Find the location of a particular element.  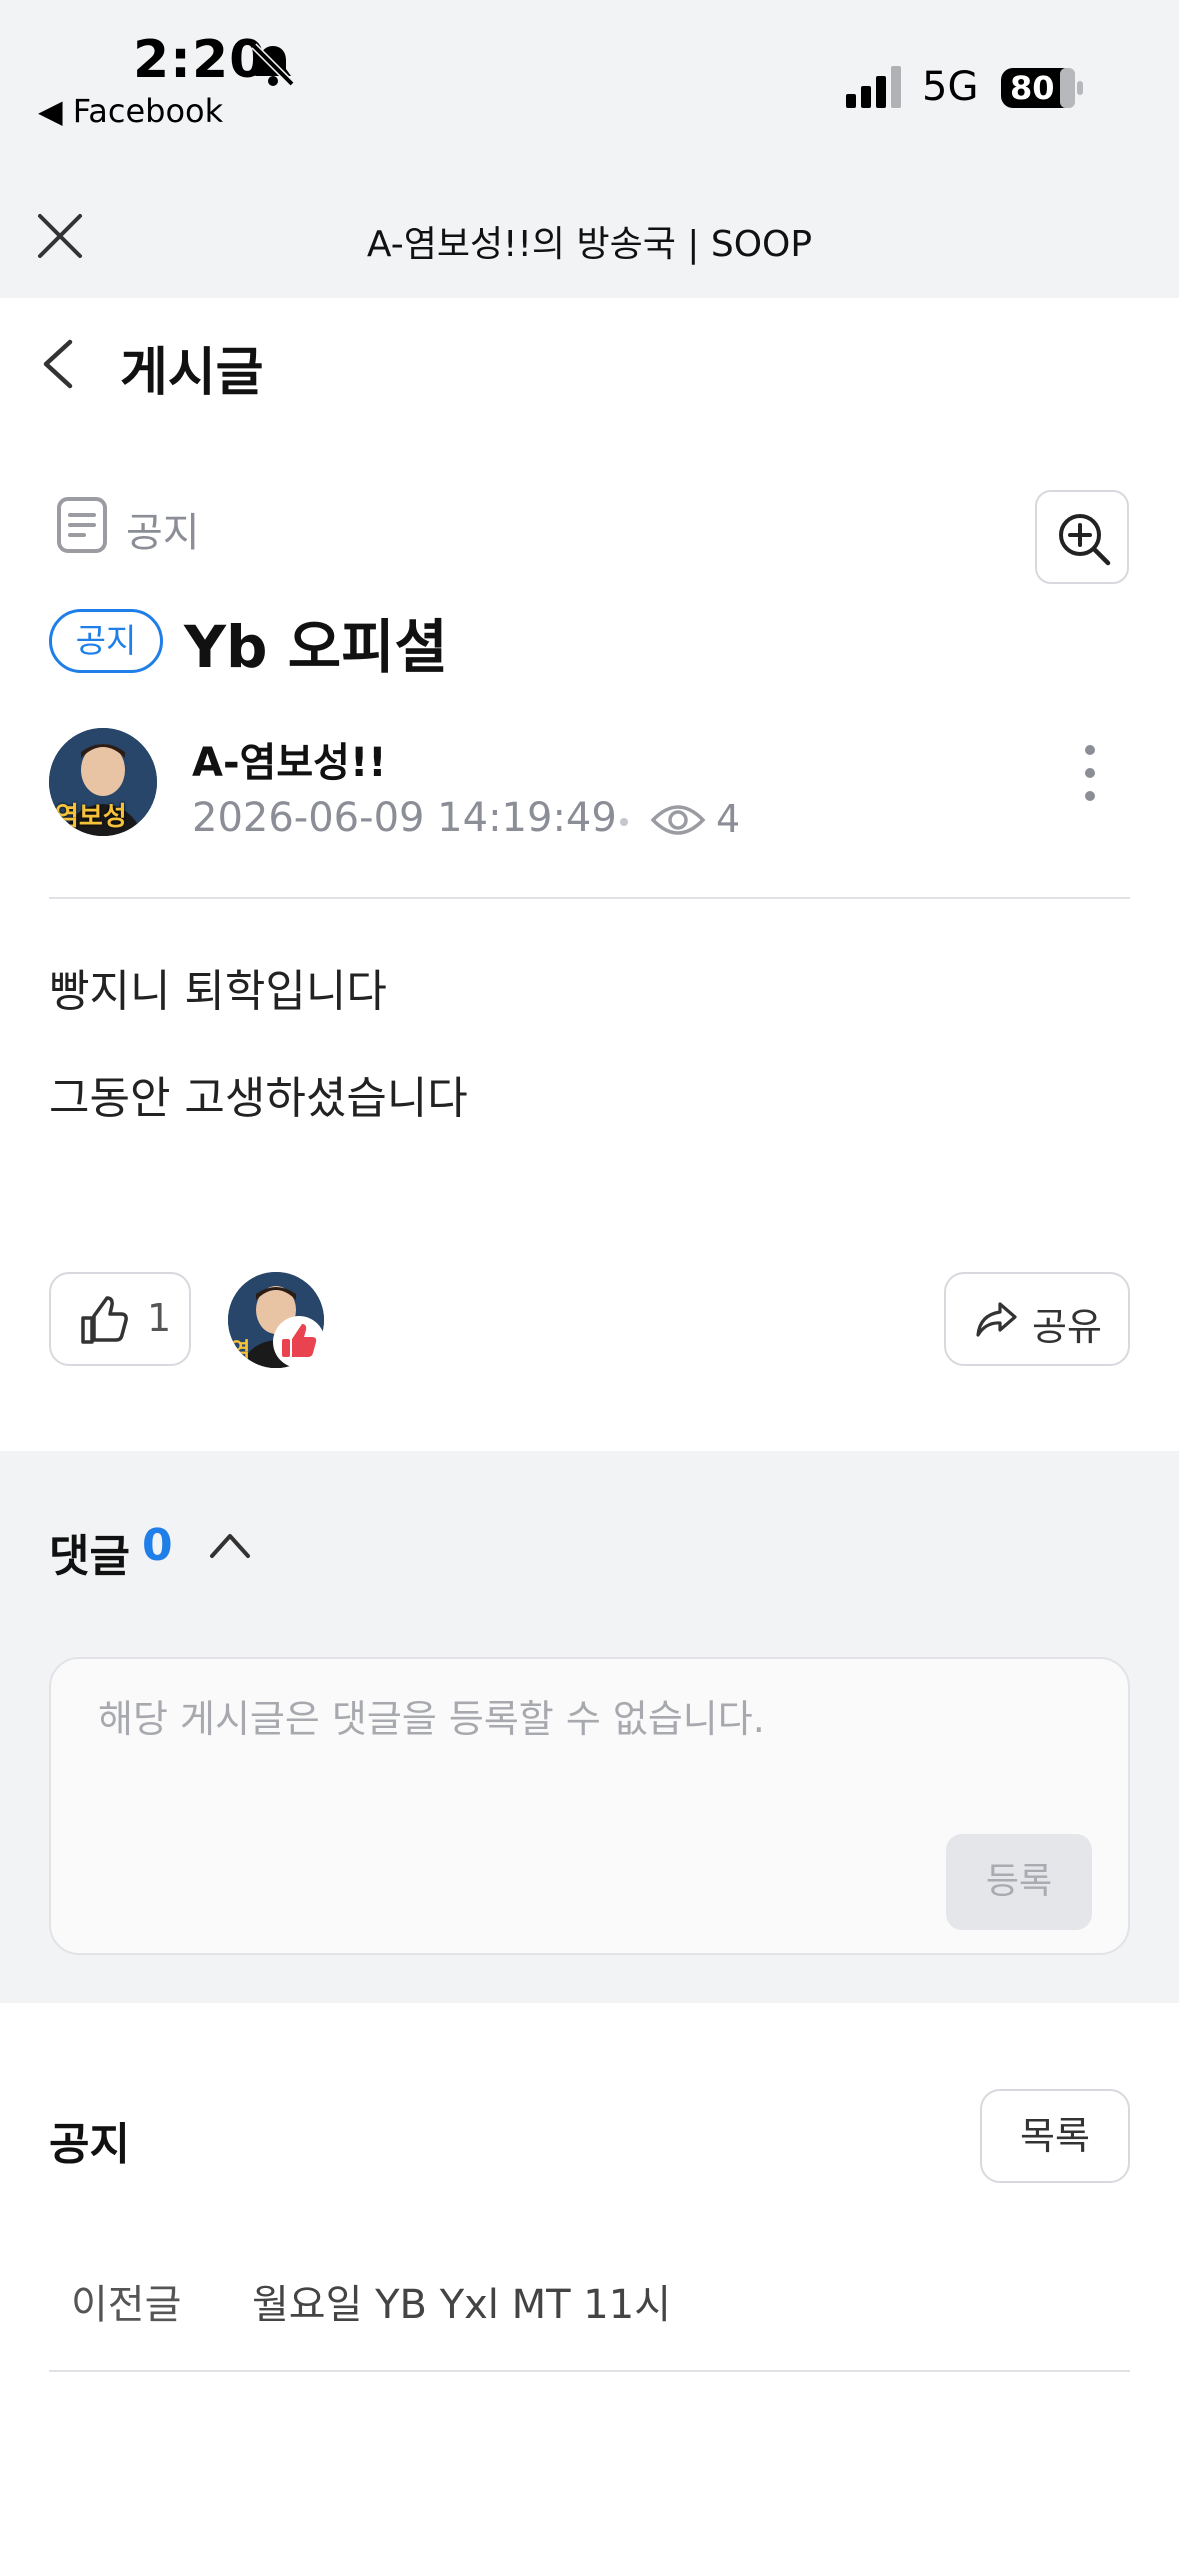

author-avatar: 염보성 is located at coordinates (103, 782).